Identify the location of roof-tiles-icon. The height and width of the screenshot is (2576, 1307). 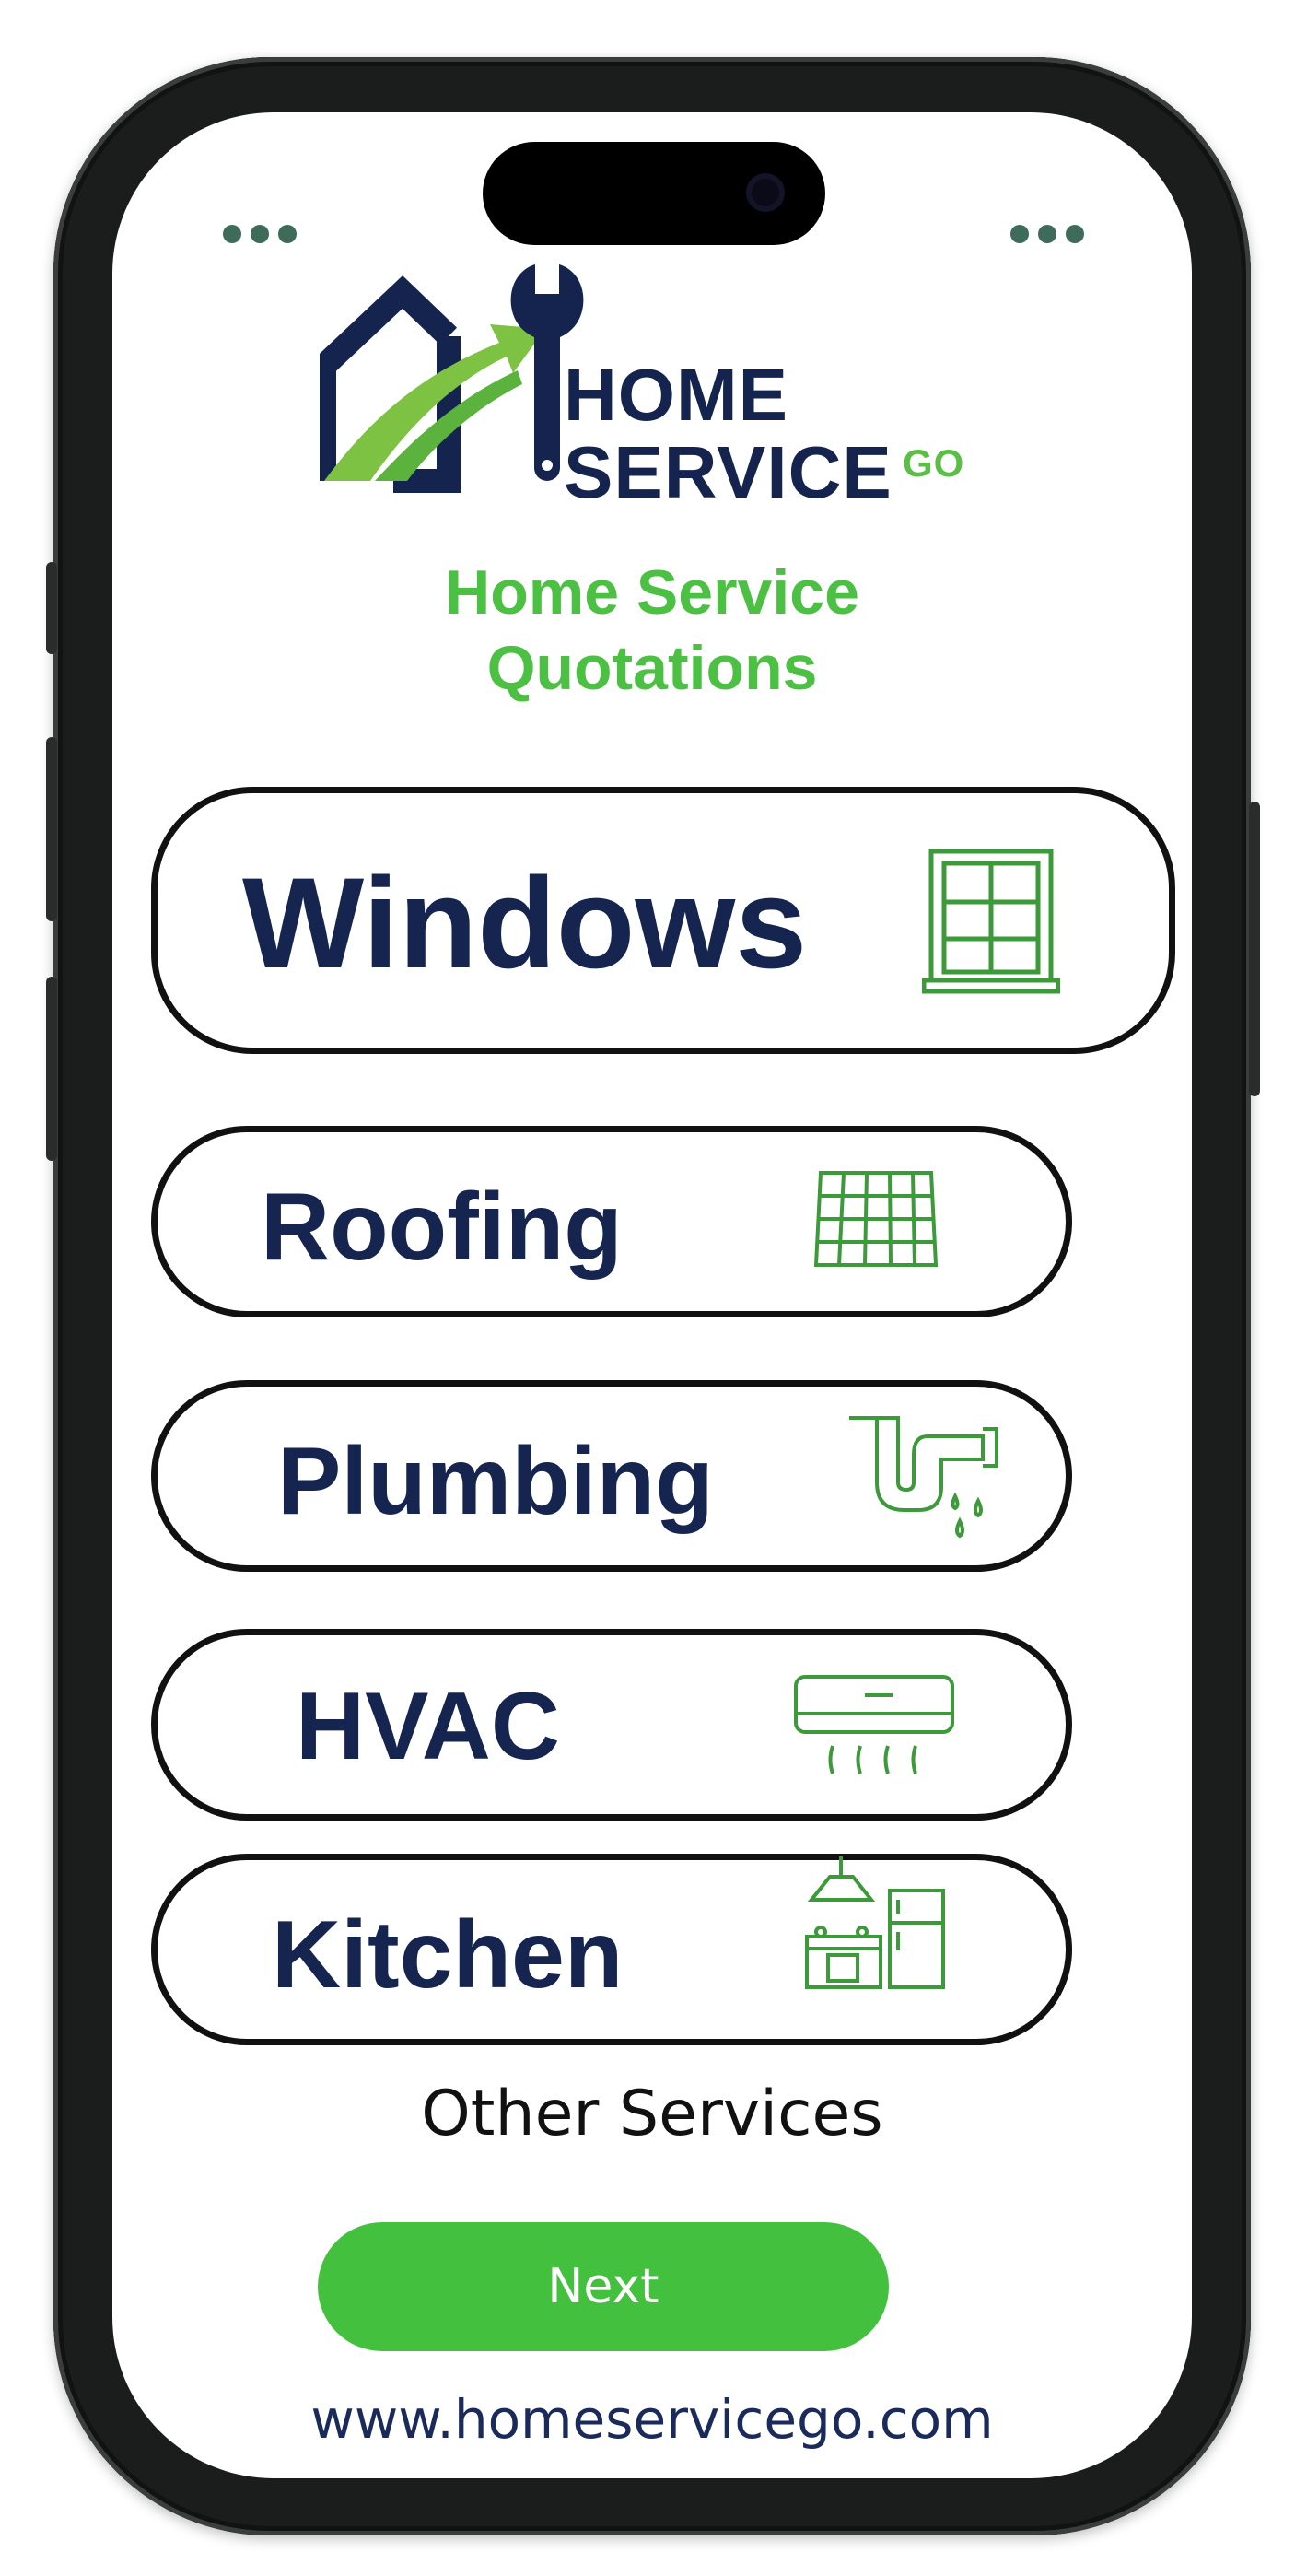
(876, 1219).